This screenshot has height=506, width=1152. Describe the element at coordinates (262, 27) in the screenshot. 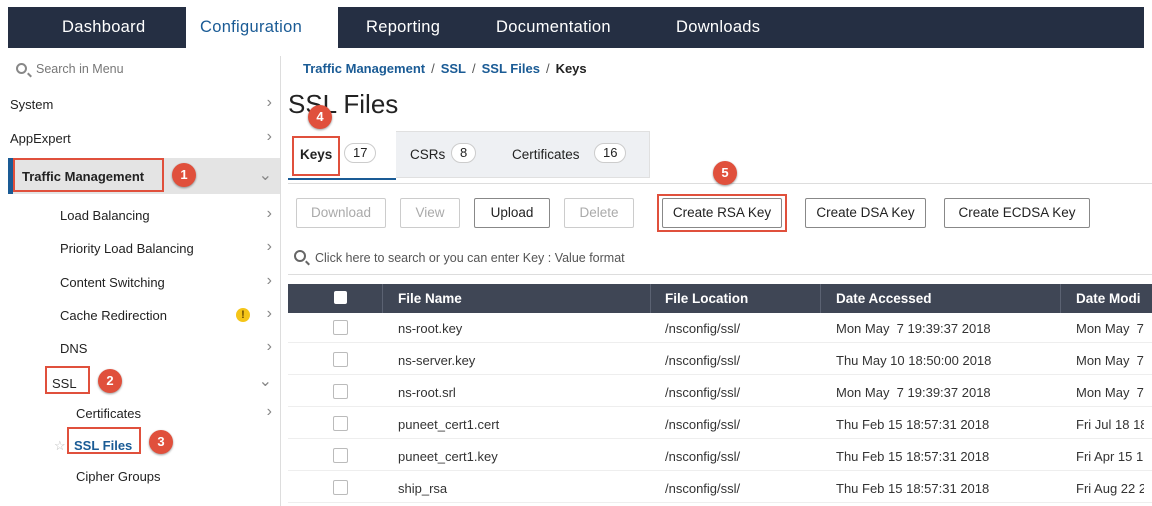

I see `tab-configuration: Configuration` at that location.